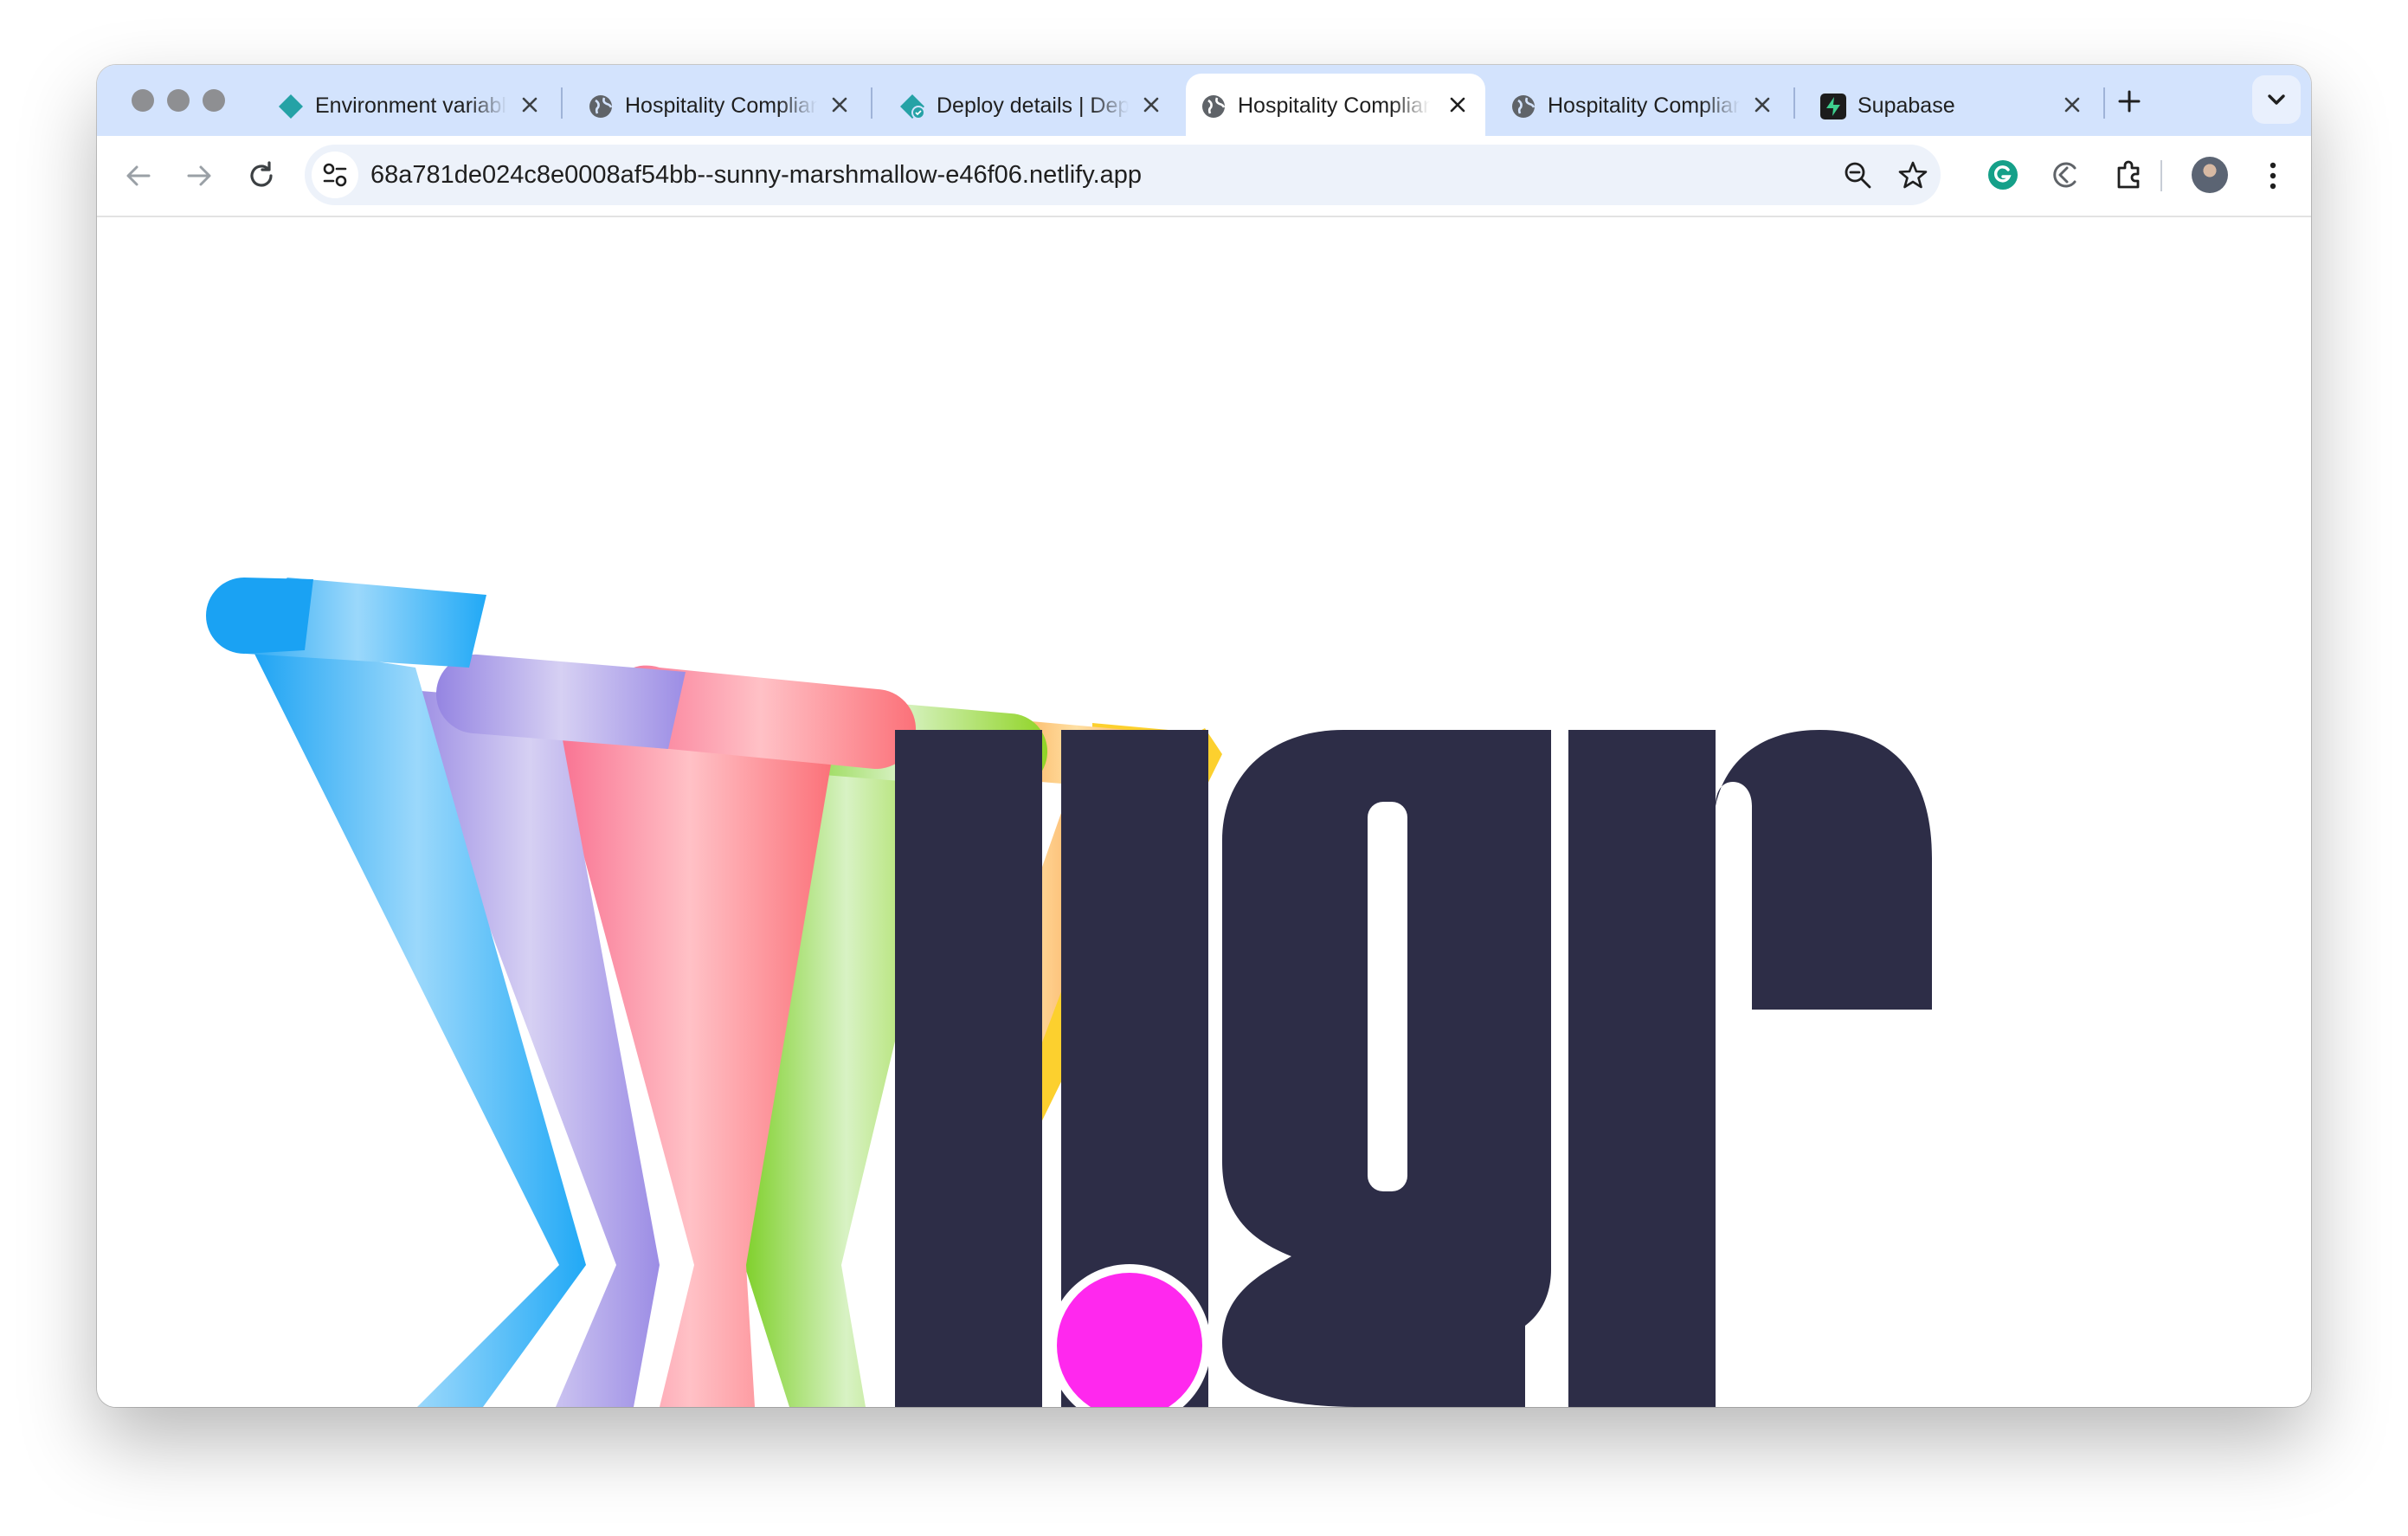  Describe the element at coordinates (912, 107) in the screenshot. I see `netlify-deploy-icon` at that location.